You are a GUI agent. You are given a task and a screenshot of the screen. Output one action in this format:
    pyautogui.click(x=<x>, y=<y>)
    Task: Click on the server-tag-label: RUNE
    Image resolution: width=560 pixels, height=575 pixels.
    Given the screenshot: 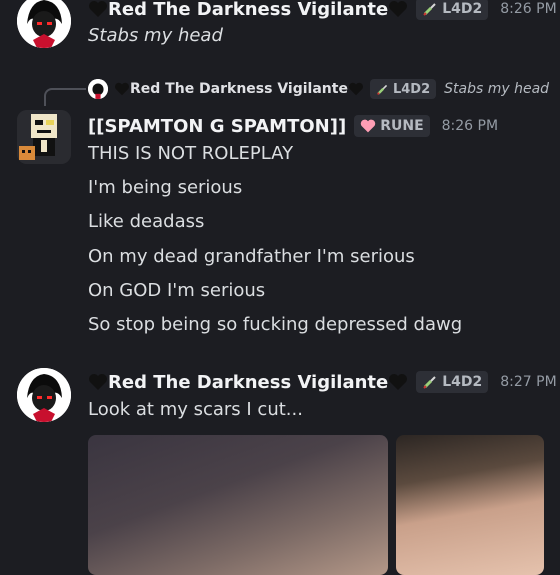 What is the action you would take?
    pyautogui.click(x=402, y=126)
    